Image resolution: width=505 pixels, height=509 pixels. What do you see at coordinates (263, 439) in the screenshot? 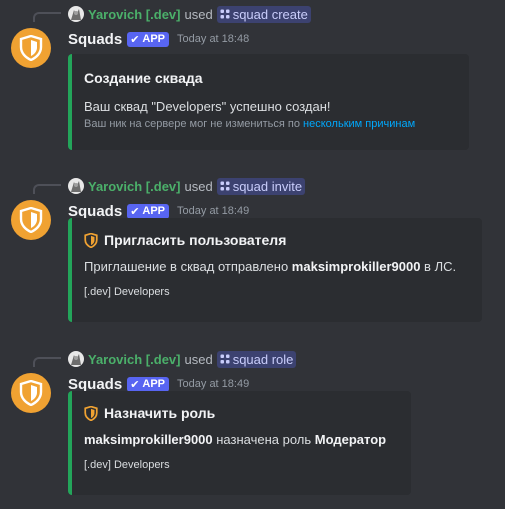
I see `desc-text: назначена роль` at bounding box center [263, 439].